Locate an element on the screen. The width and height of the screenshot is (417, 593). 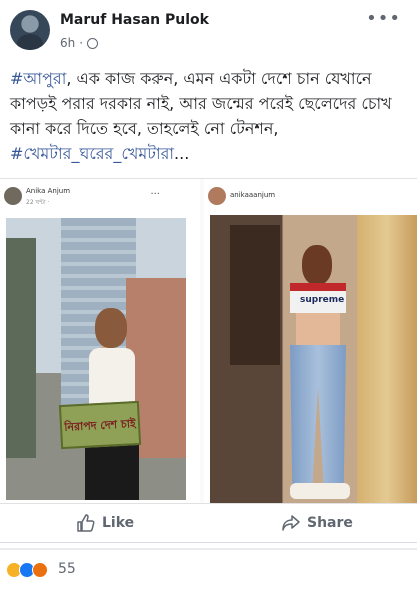
reactions-summary: 55 is located at coordinates (208, 571).